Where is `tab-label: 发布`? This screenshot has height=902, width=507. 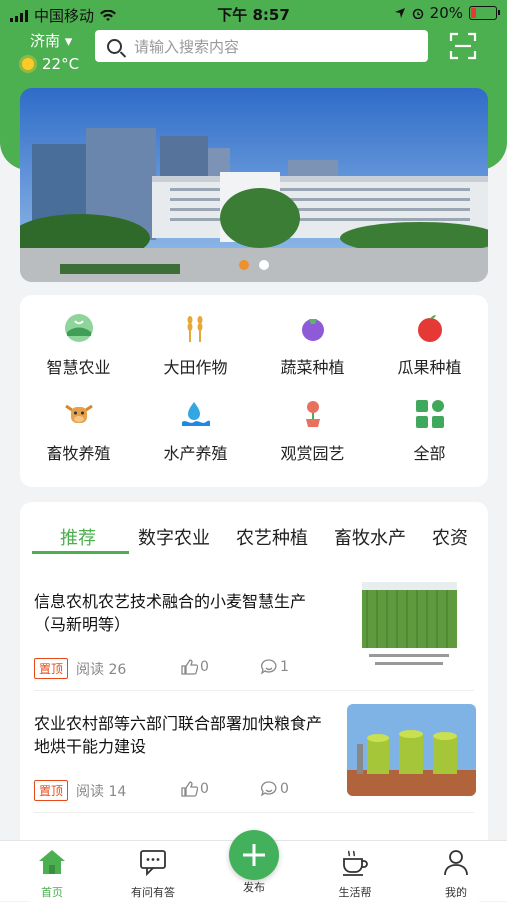
tab-label: 发布 is located at coordinates (254, 887).